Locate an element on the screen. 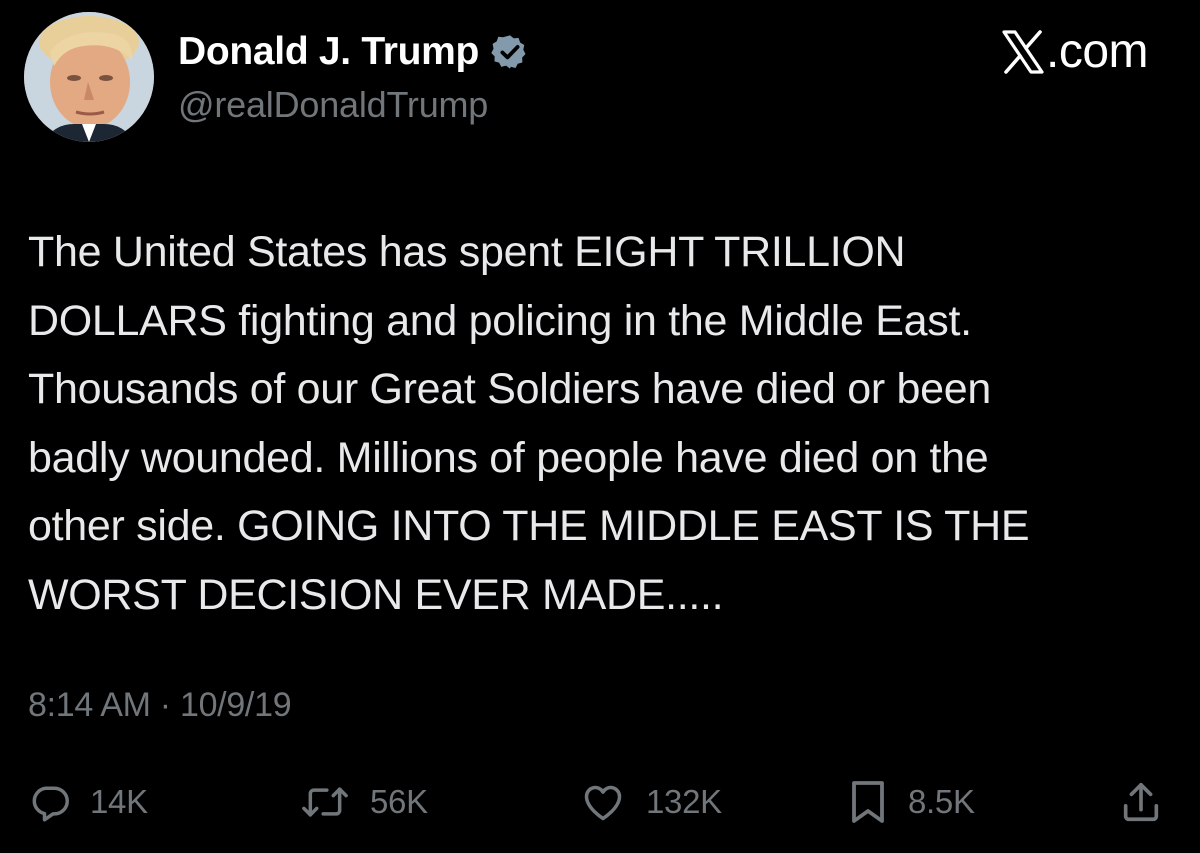 The height and width of the screenshot is (853, 1200). action-bar: 14K 56K 132K 8.5K is located at coordinates (600, 802).